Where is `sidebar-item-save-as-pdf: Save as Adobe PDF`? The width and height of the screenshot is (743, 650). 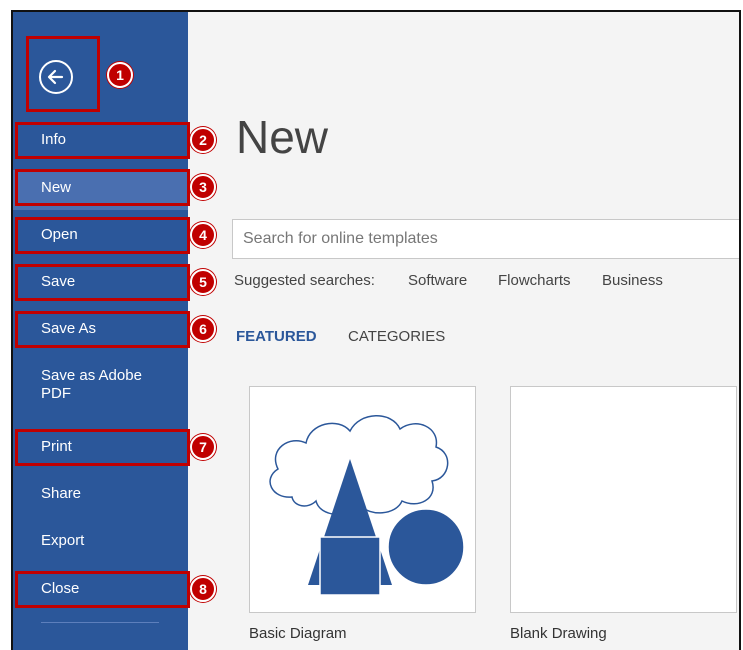
sidebar-item-save-as-pdf: Save as Adobe PDF is located at coordinates (83, 385).